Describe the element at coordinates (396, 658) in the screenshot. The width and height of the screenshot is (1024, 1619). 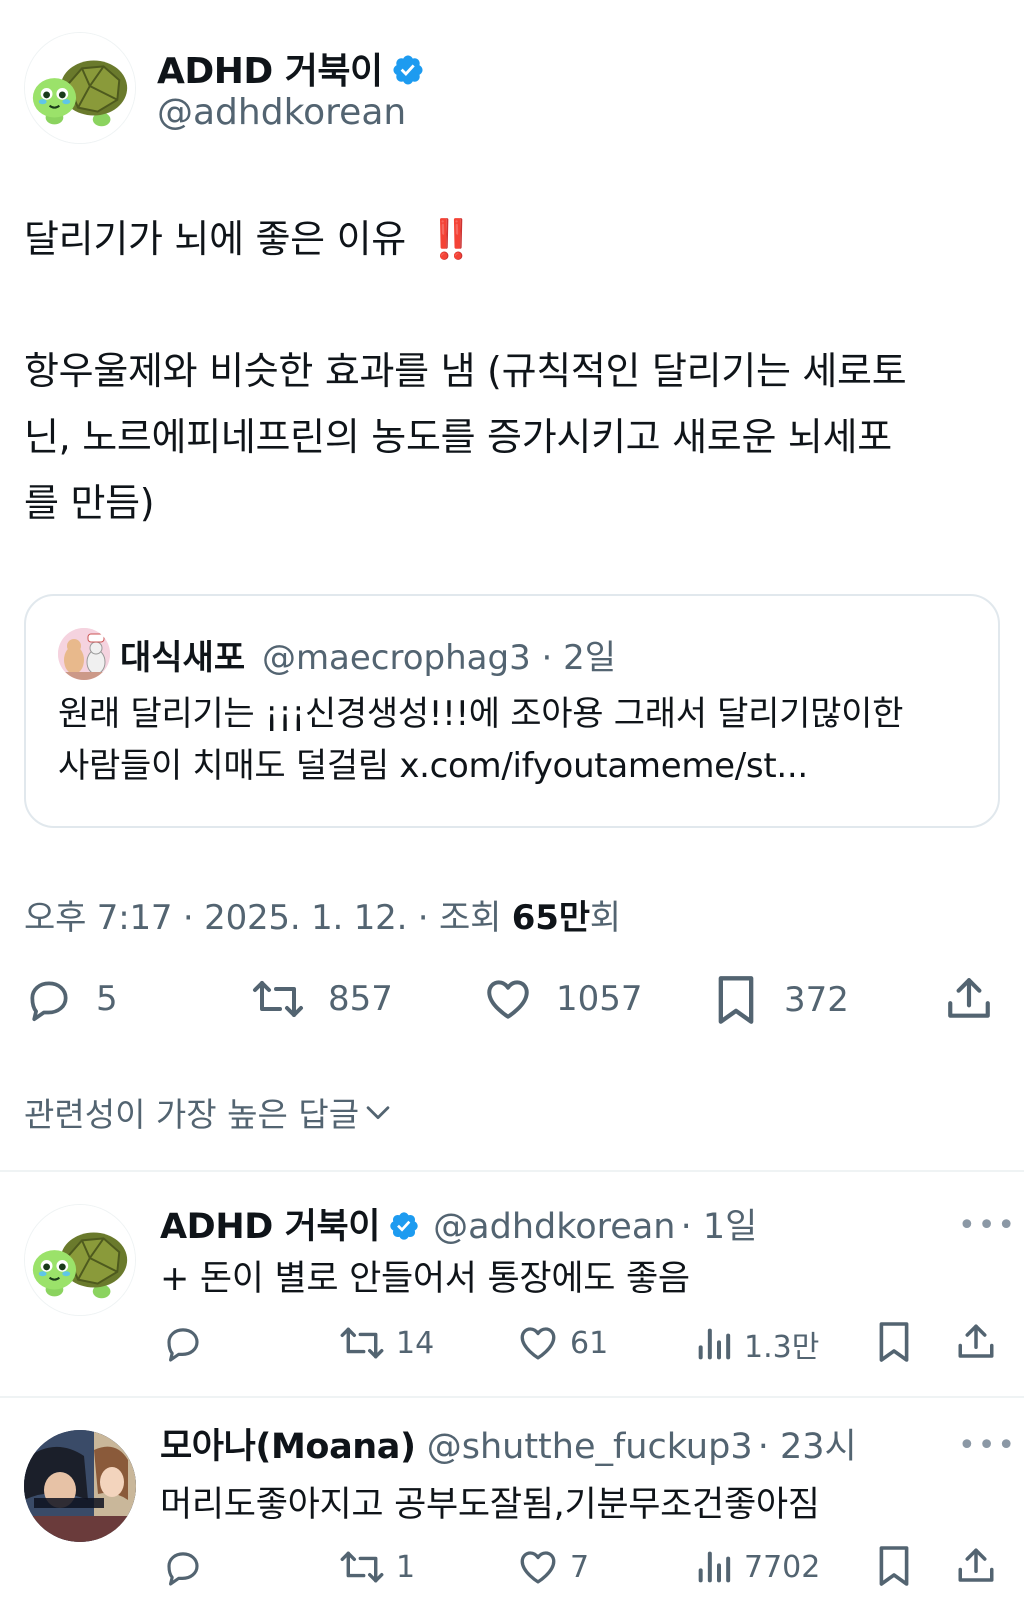
I see `quote-author-handle: @maecrophag3` at that location.